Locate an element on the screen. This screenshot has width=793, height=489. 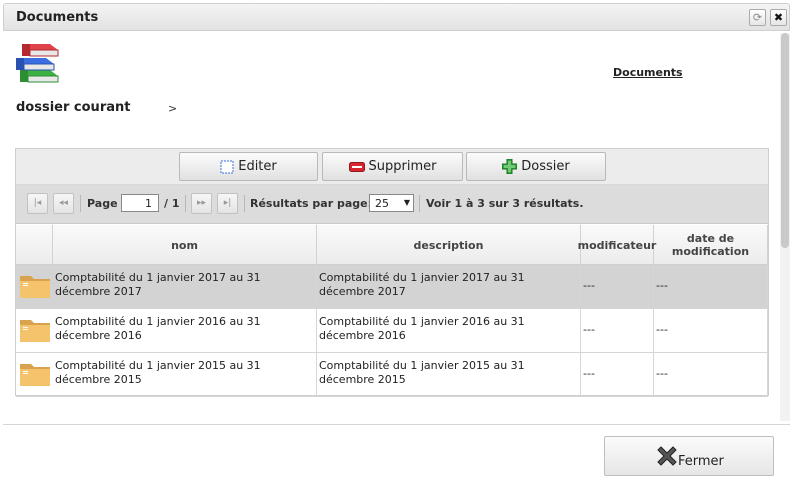
header-modificateur: modificateur is located at coordinates (617, 245).